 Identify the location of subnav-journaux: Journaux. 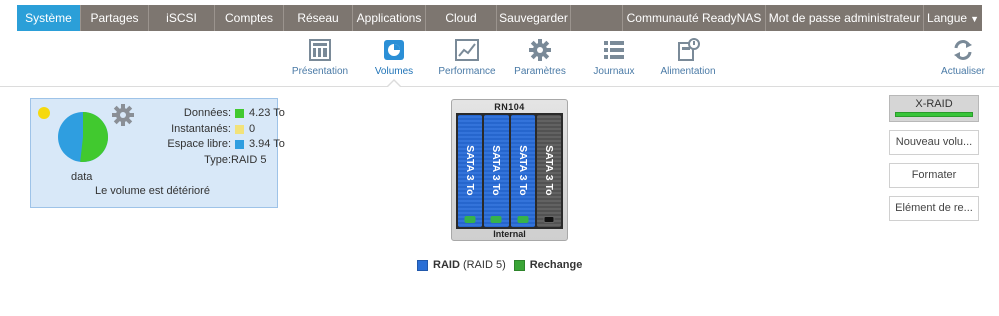
(614, 57).